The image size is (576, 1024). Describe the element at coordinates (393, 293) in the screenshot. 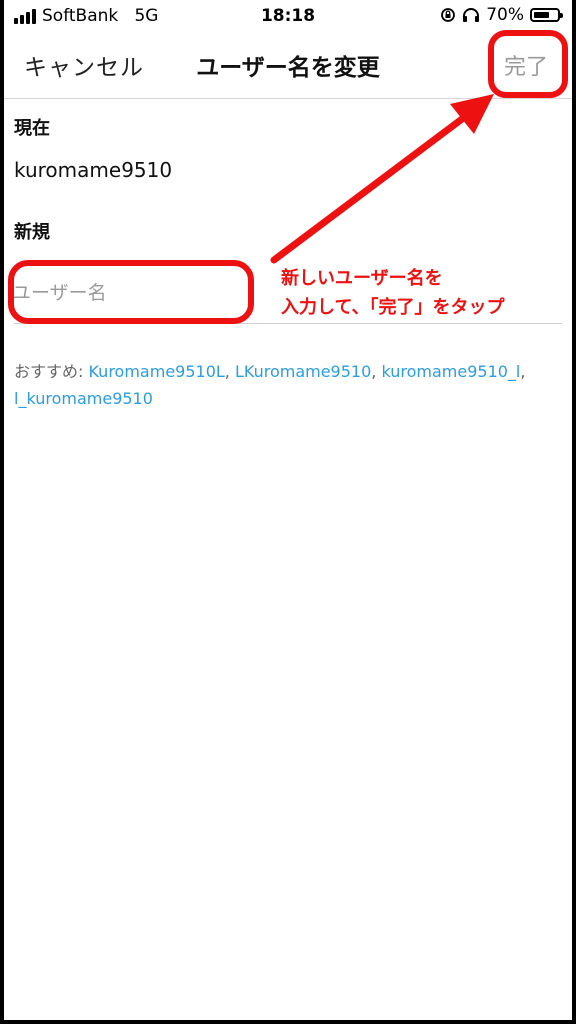

I see `annotation-text: 新しいユーザー名を 入力して、「完了」をタップ` at that location.